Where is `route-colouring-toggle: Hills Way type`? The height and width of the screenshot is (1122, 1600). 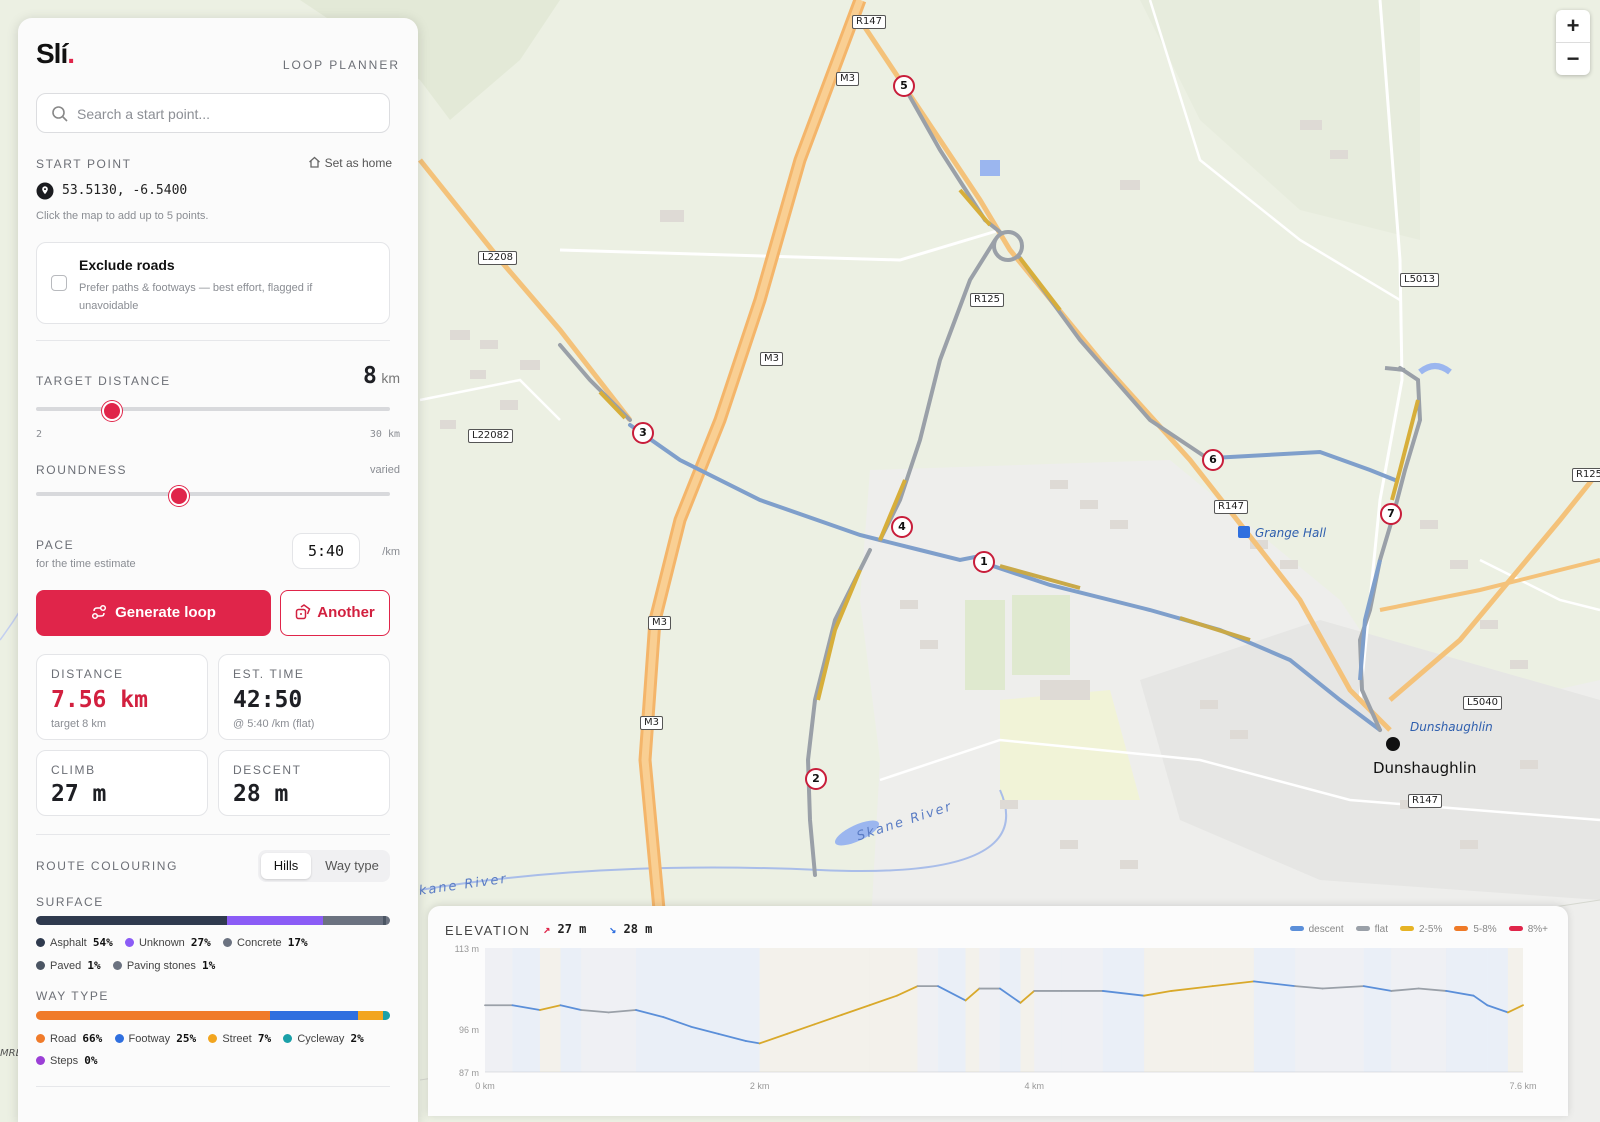 route-colouring-toggle: Hills Way type is located at coordinates (324, 866).